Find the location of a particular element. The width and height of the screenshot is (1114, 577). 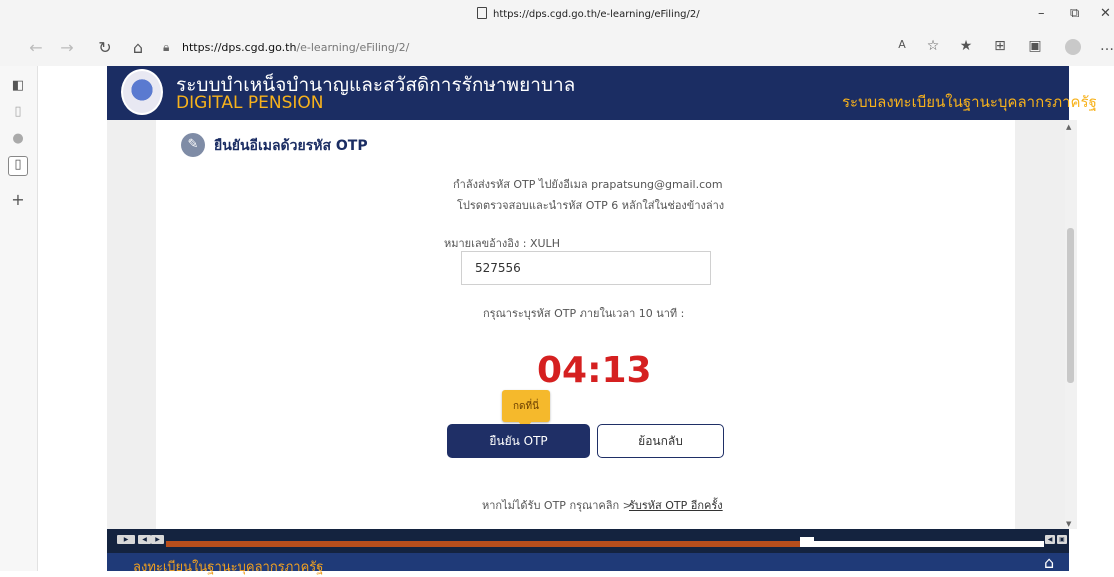

page-icon is located at coordinates (482, 13).